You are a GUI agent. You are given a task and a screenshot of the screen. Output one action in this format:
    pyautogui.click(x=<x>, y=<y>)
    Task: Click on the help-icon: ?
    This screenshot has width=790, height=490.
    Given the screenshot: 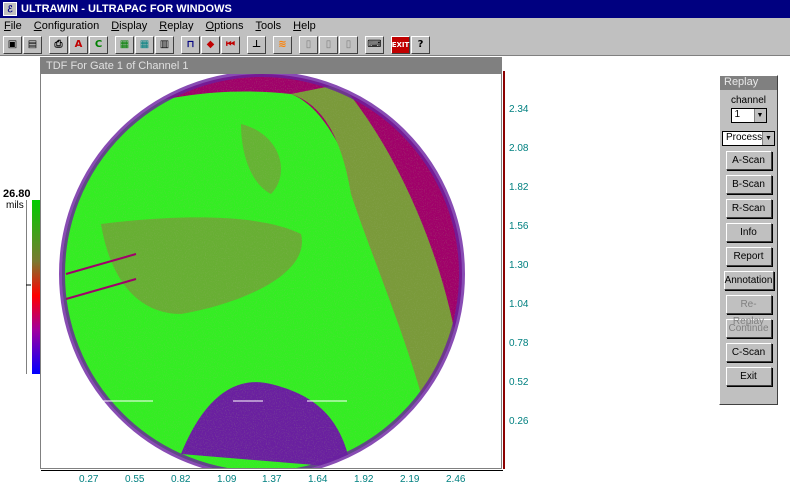 What is the action you would take?
    pyautogui.click(x=420, y=44)
    